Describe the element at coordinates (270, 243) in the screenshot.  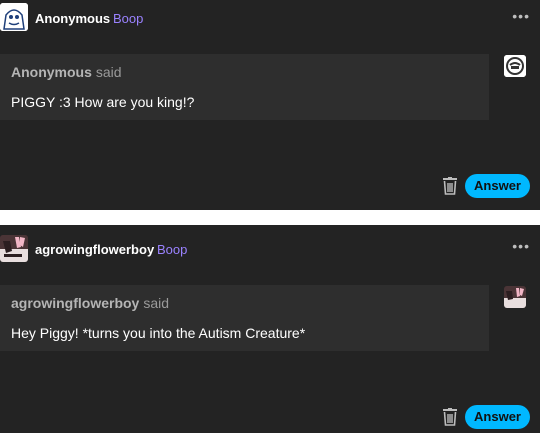
I see `ask-header: agrowingflowerboy Boop •••` at that location.